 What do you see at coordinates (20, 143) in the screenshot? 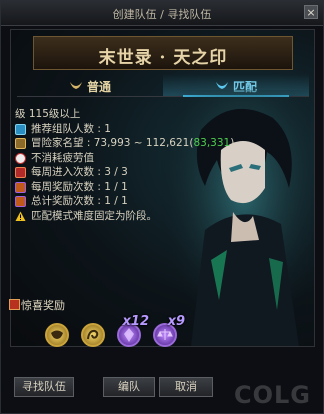
I see `fame-icon` at bounding box center [20, 143].